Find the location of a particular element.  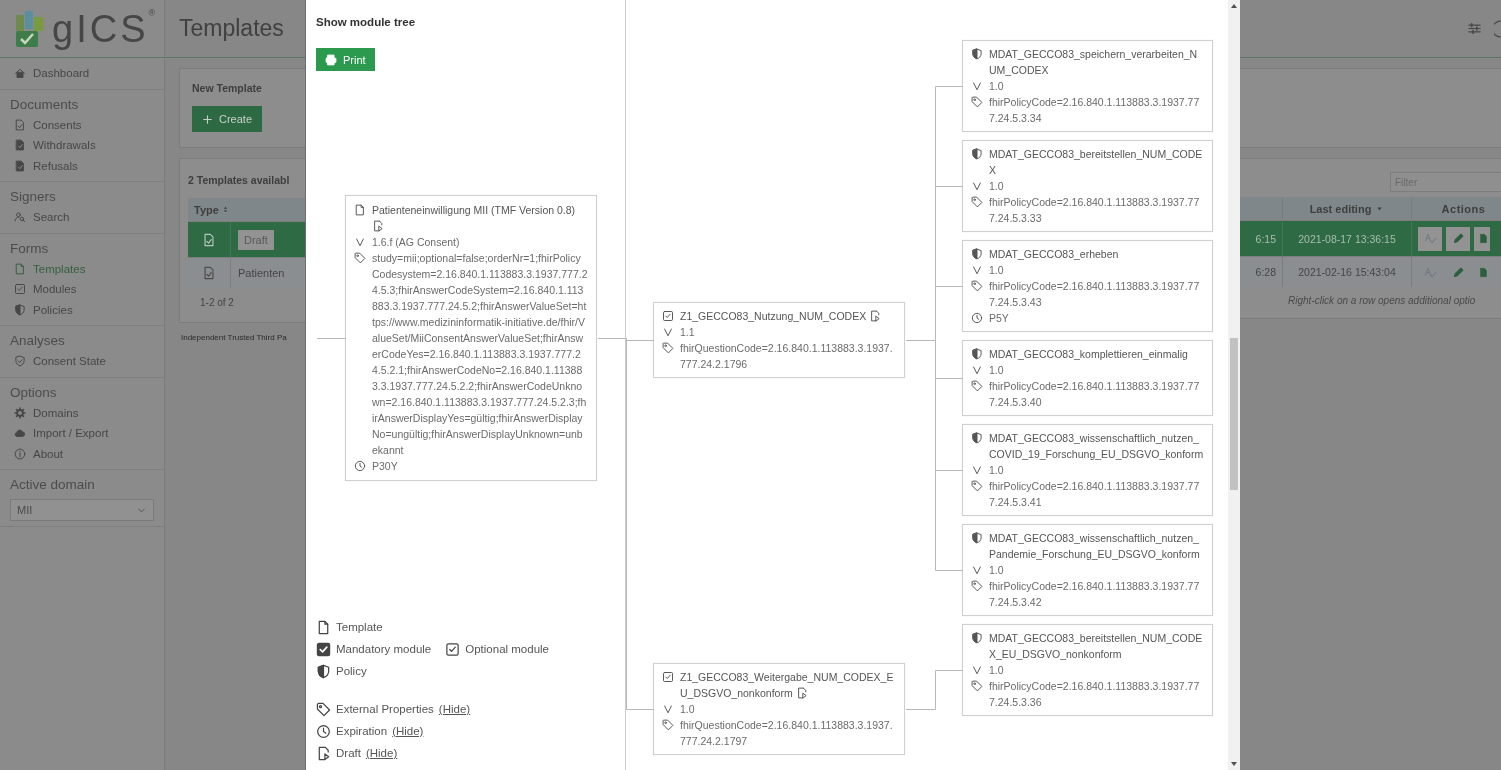

sidebar-item: Domains is located at coordinates (87, 412).